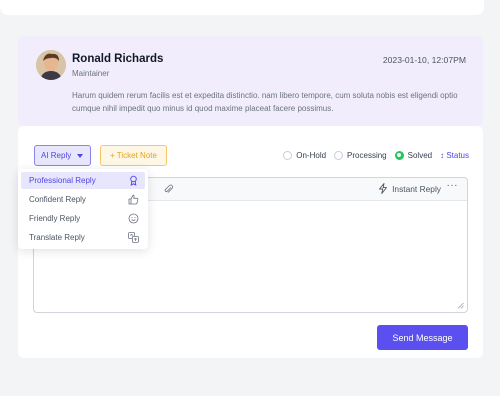  Describe the element at coordinates (133, 199) in the screenshot. I see `thumbs-up-icon` at that location.